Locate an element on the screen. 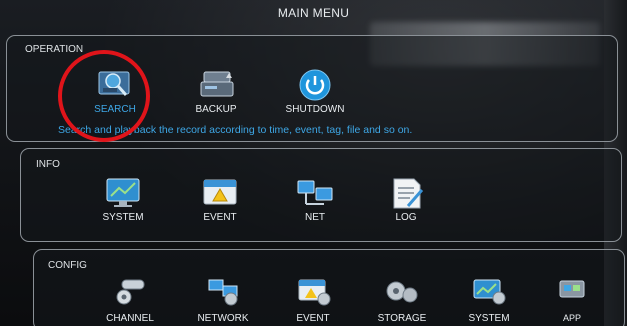  section-title-info: INFO is located at coordinates (48, 164).